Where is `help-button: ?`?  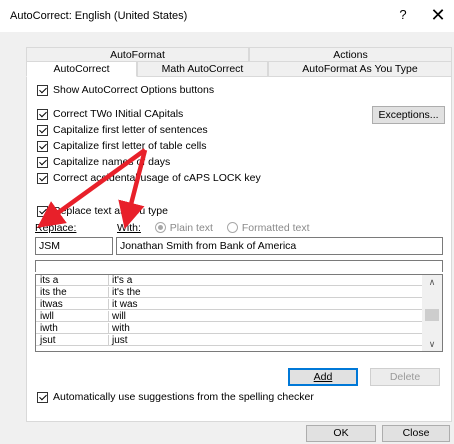 help-button: ? is located at coordinates (403, 15).